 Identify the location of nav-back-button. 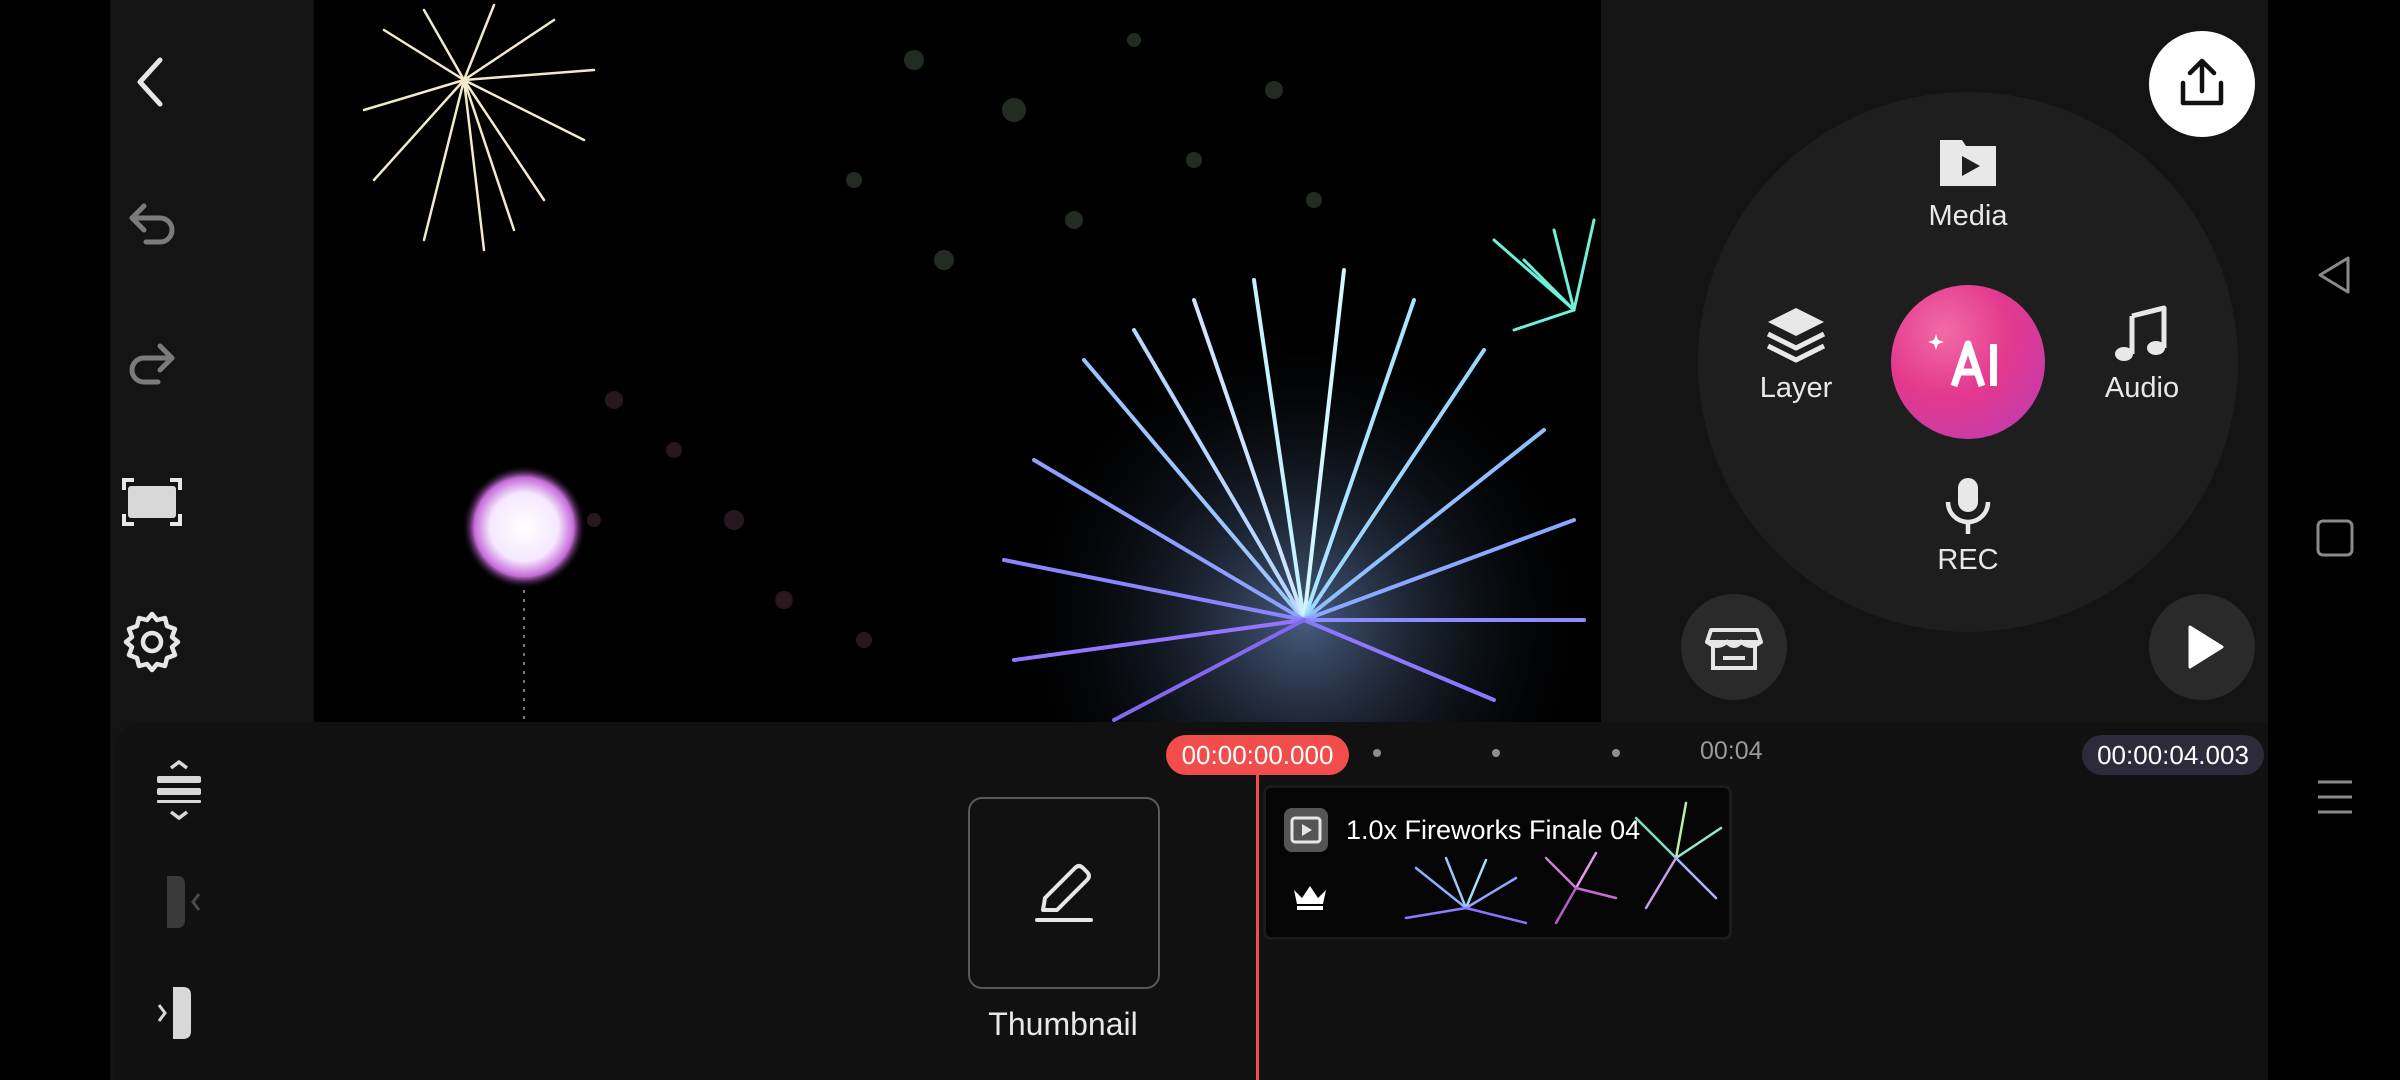
(2335, 275).